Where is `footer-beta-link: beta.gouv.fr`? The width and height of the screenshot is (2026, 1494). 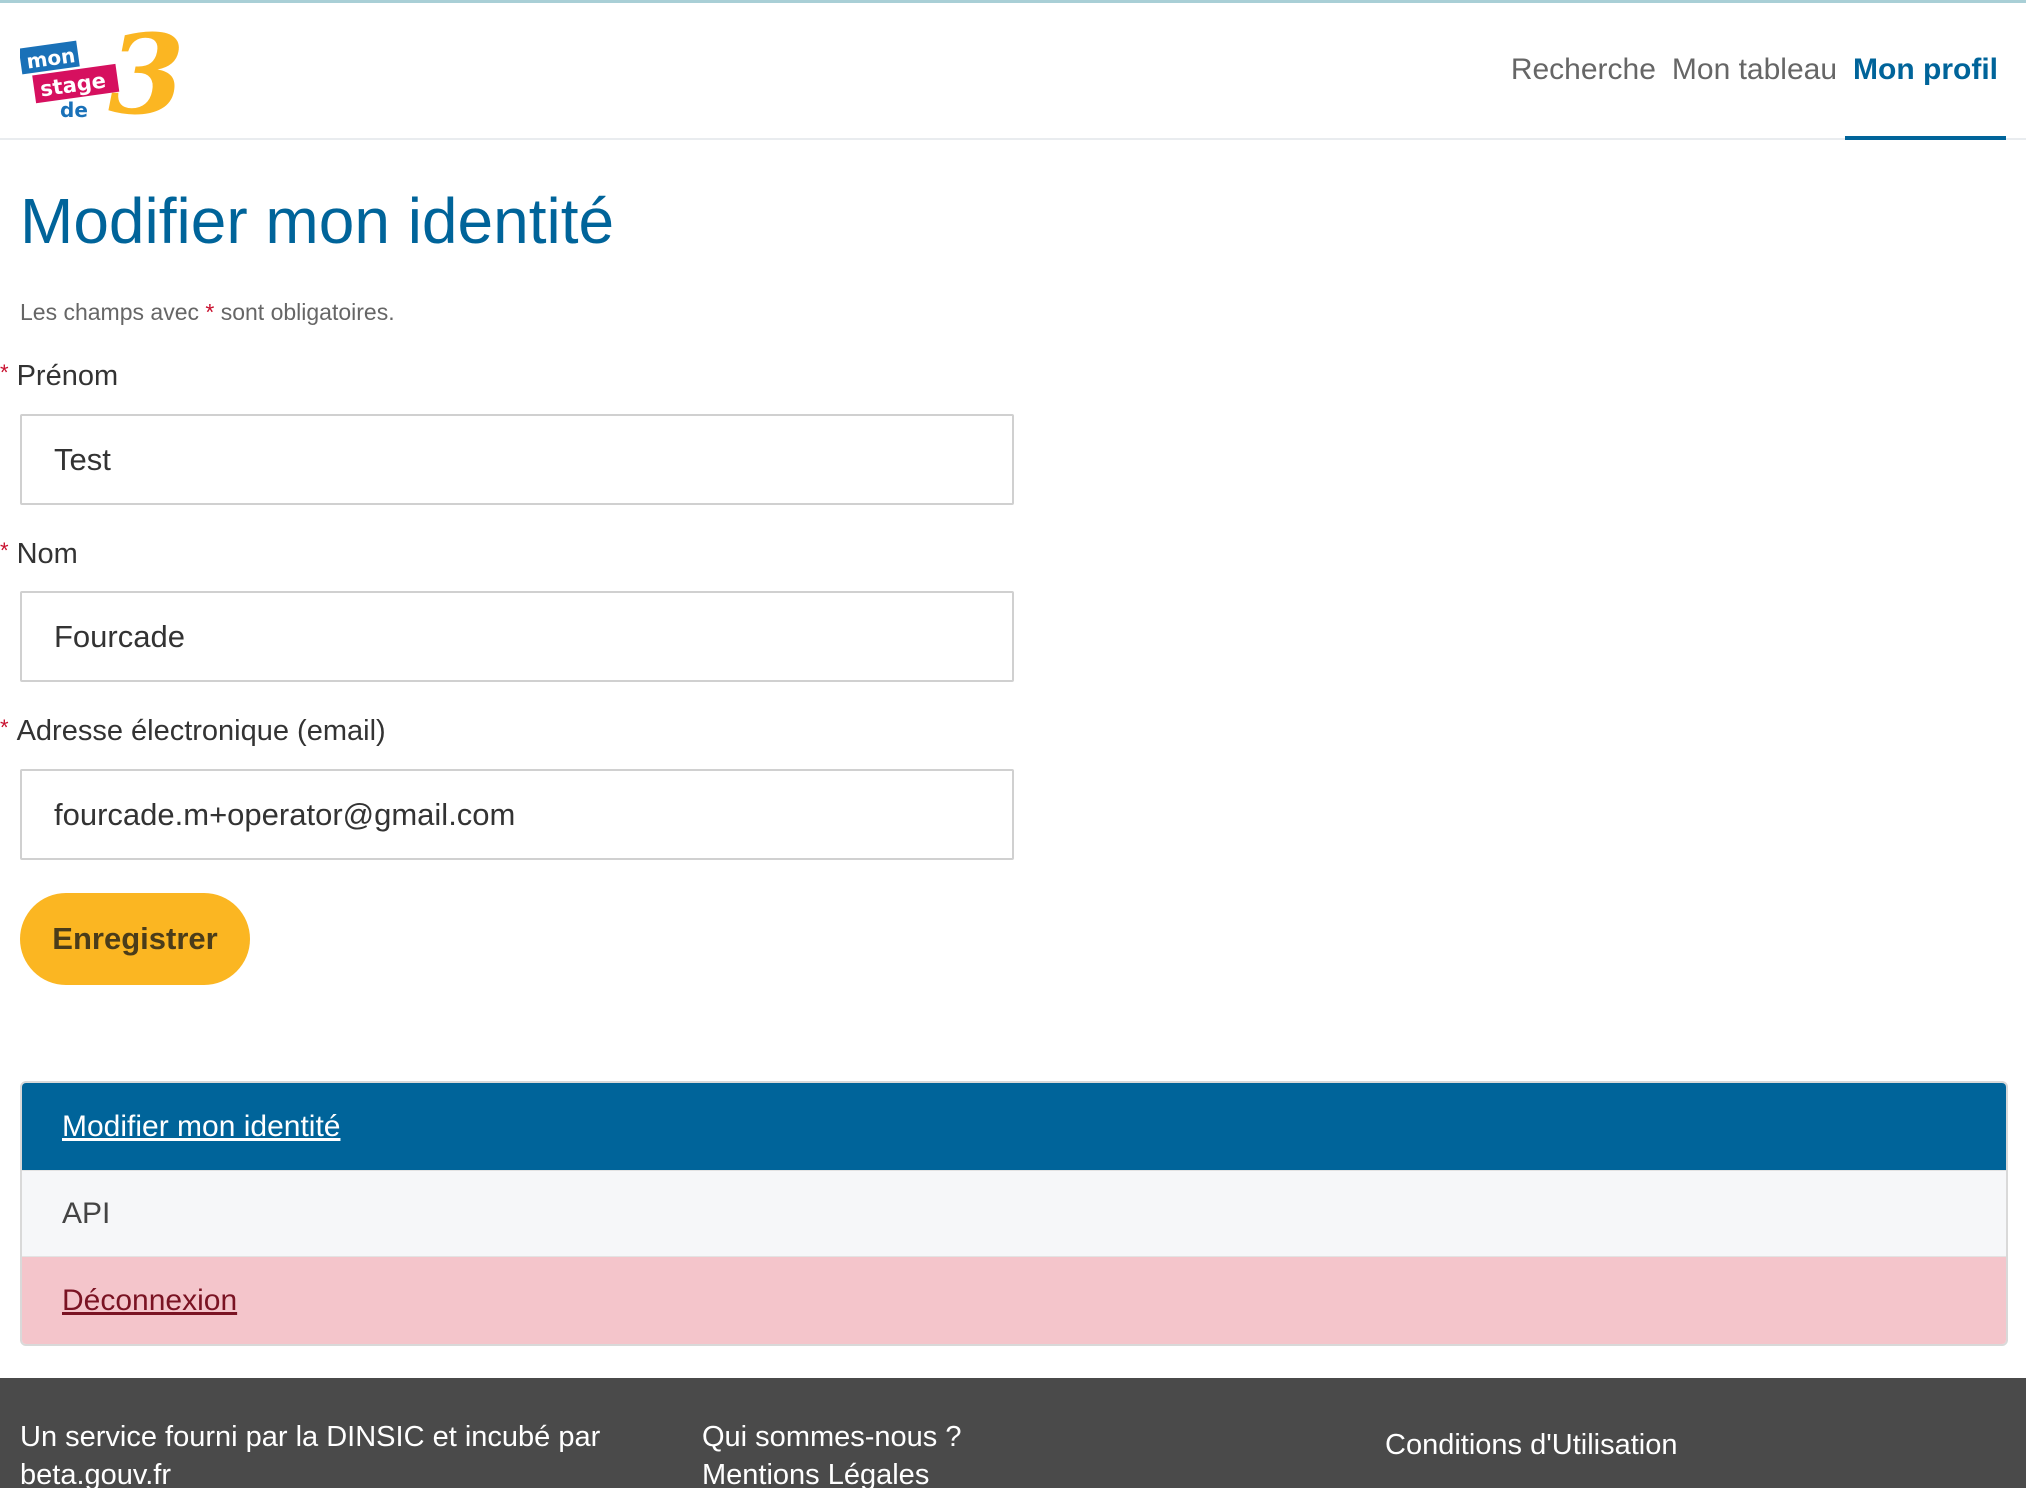
footer-beta-link: beta.gouv.fr is located at coordinates (310, 1475).